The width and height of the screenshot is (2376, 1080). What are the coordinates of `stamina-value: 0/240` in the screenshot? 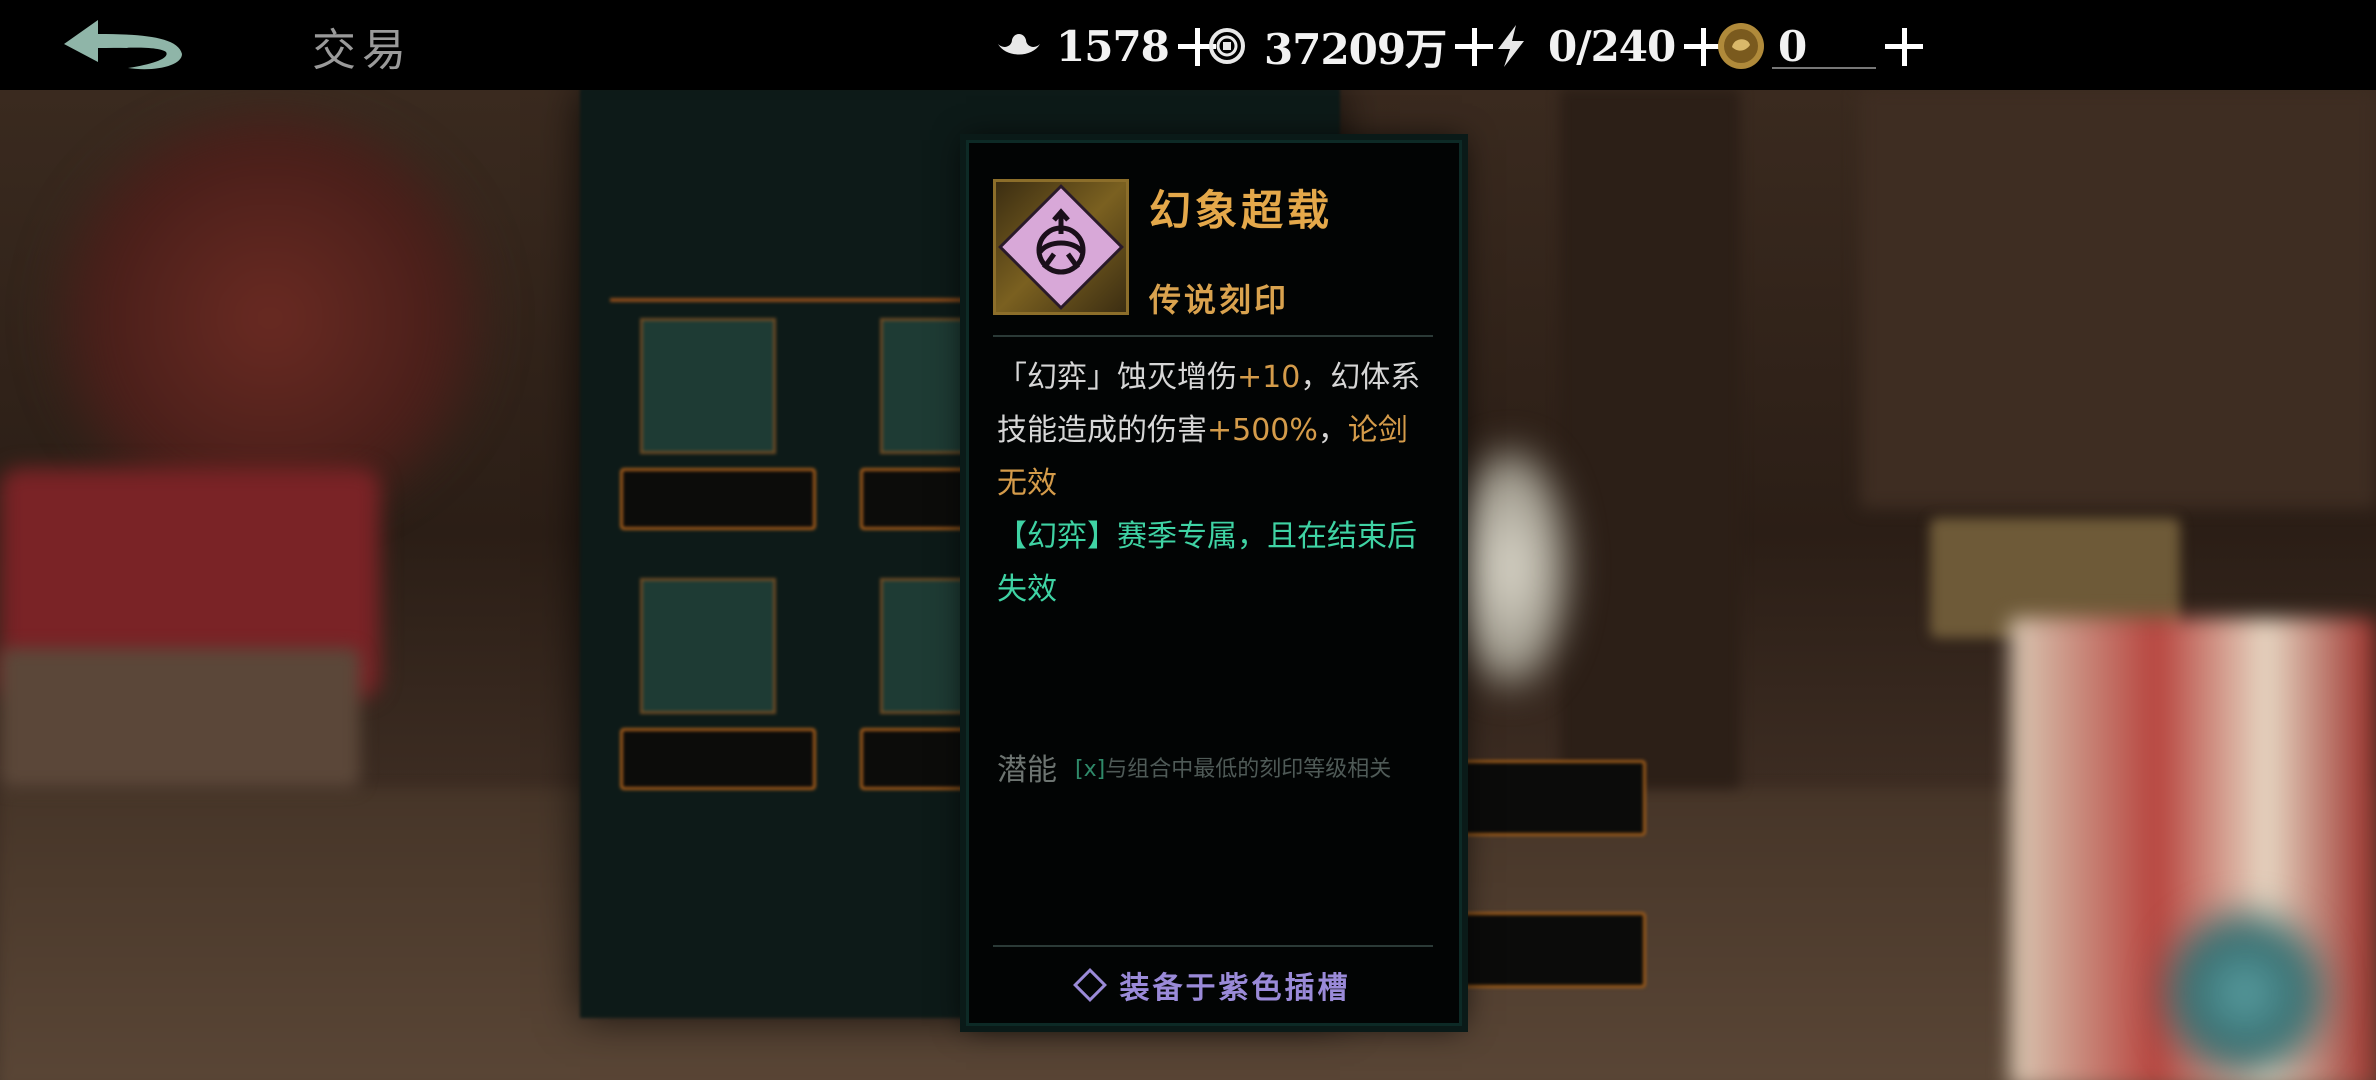 It's located at (1612, 46).